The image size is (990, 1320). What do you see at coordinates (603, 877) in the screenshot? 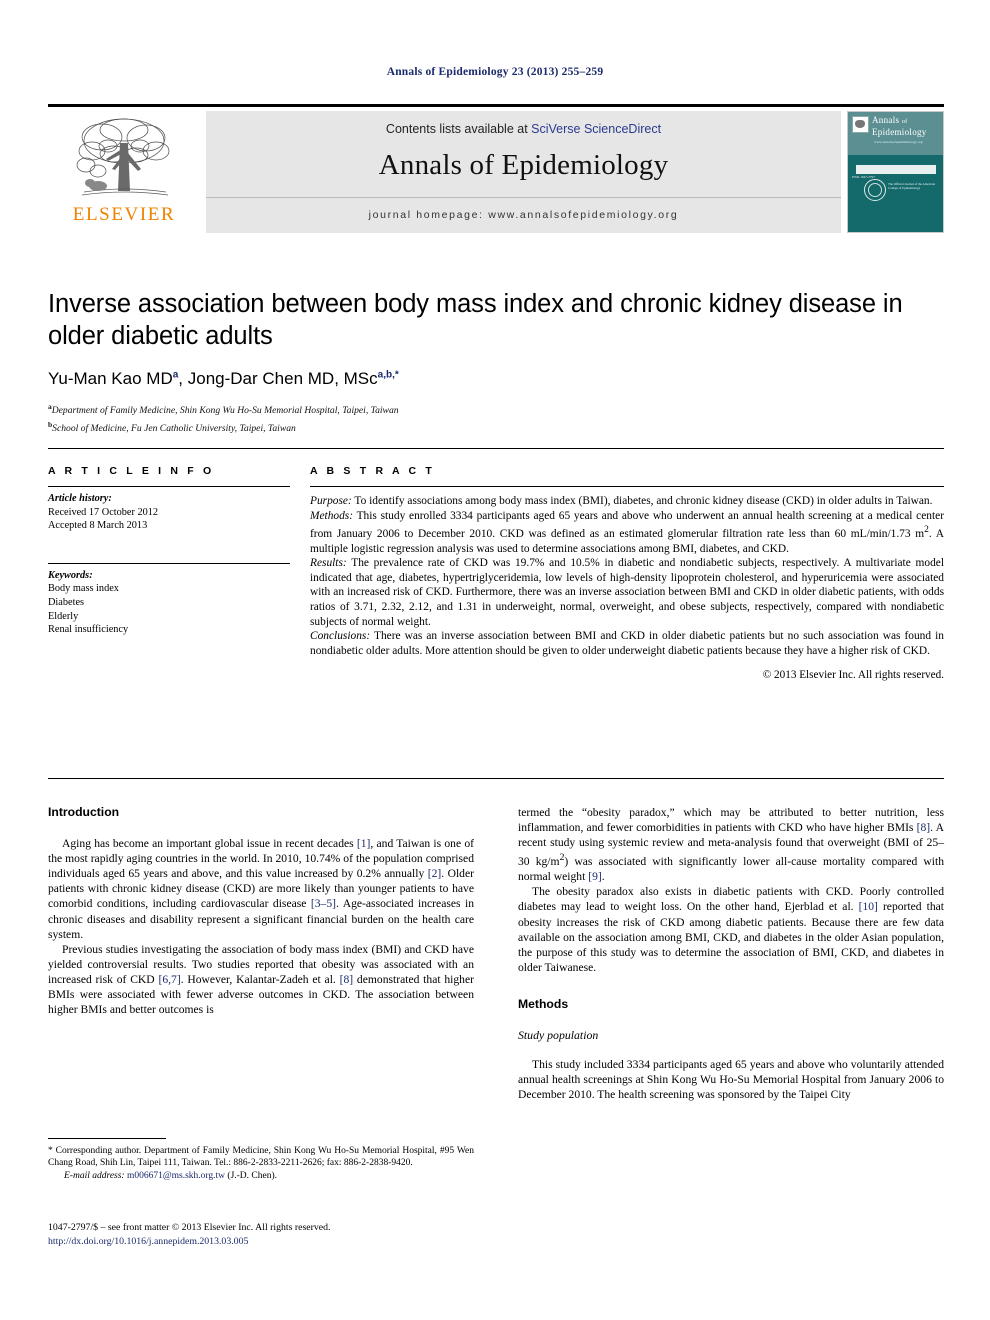
I see `right-p1-part-c: .` at bounding box center [603, 877].